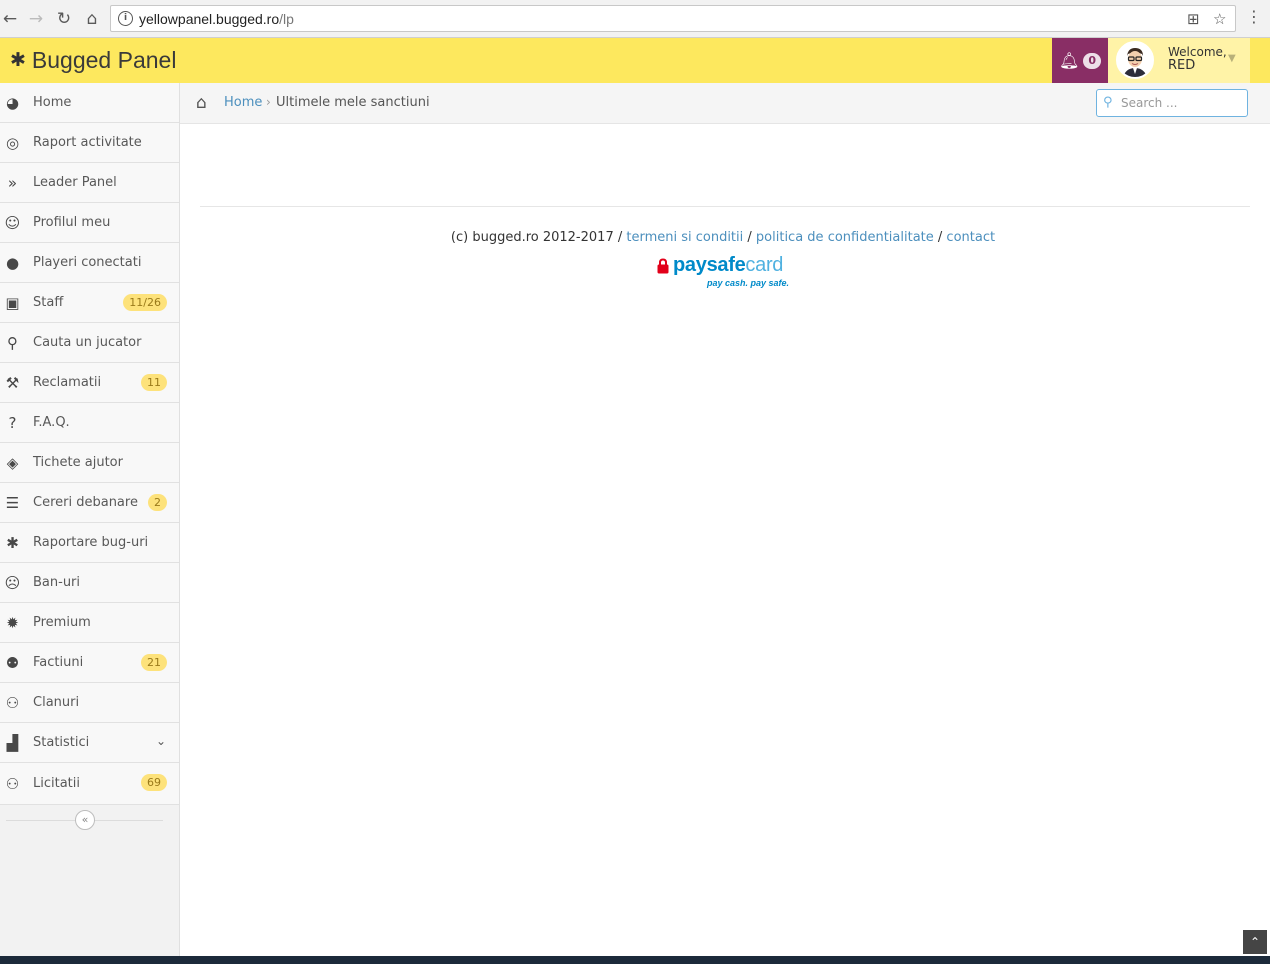 This screenshot has width=1270, height=964. I want to click on sidebar-item-raport-activitate: ◎ Raport activitate, so click(89, 143).